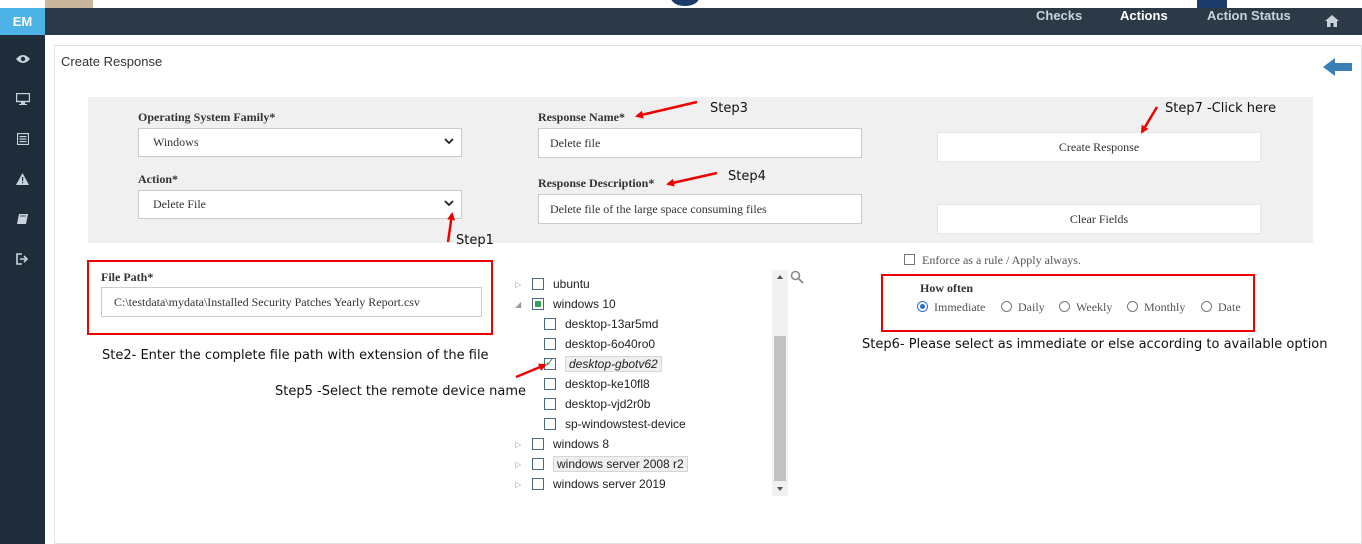 This screenshot has width=1362, height=544. What do you see at coordinates (1064, 306) in the screenshot?
I see `radio-weekly` at bounding box center [1064, 306].